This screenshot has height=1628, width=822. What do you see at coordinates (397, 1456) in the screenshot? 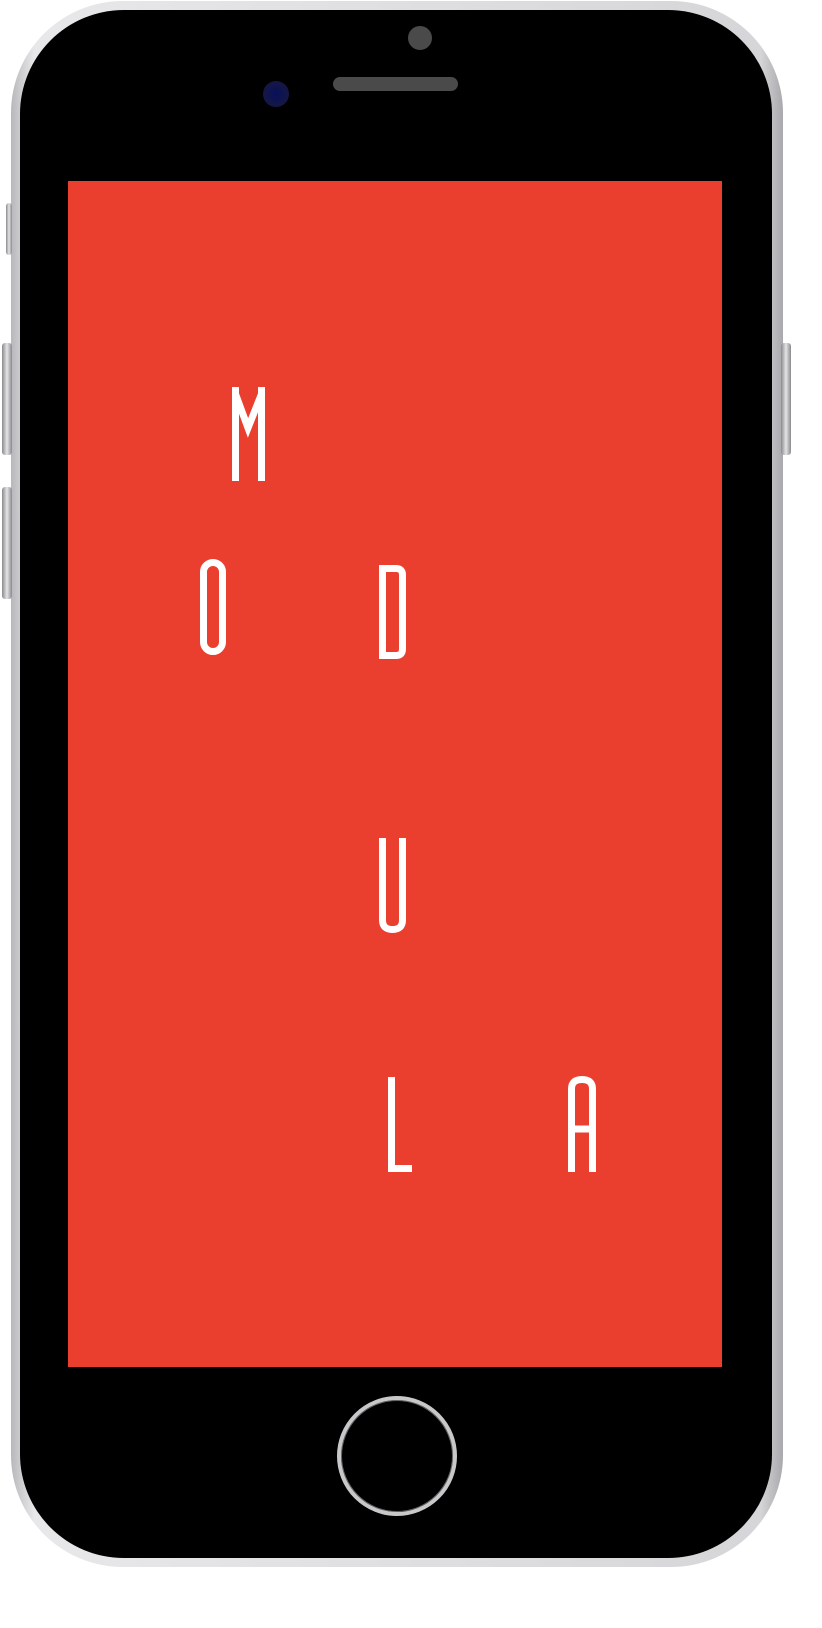
I see `home-button` at bounding box center [397, 1456].